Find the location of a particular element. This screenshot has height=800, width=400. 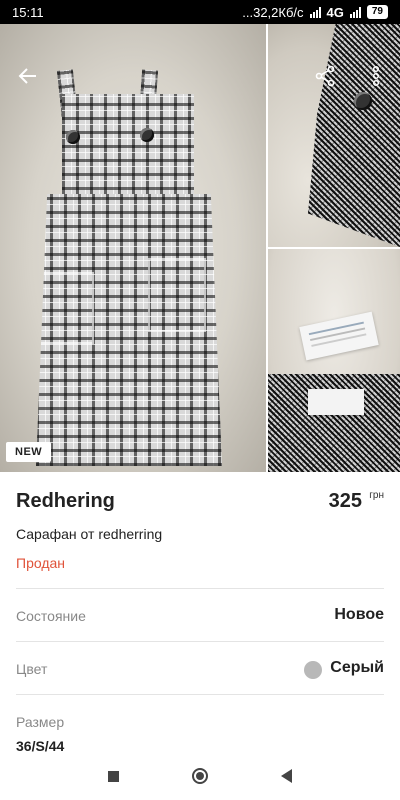

dress-pocket-left is located at coordinates (66, 308).